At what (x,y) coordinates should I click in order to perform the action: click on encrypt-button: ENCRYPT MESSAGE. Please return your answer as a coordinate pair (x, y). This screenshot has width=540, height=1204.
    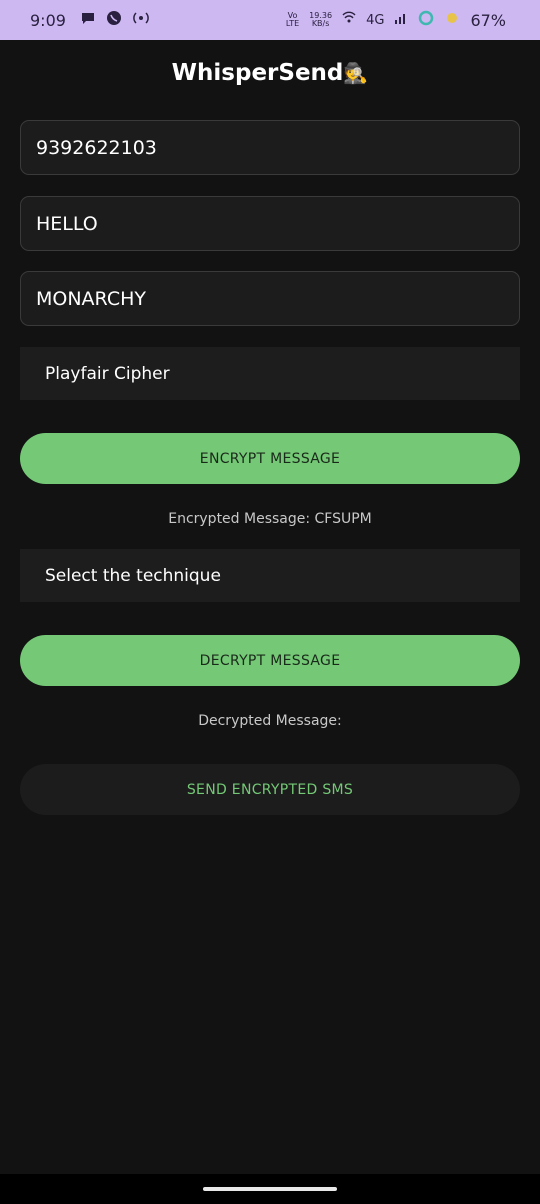
    Looking at the image, I should click on (270, 458).